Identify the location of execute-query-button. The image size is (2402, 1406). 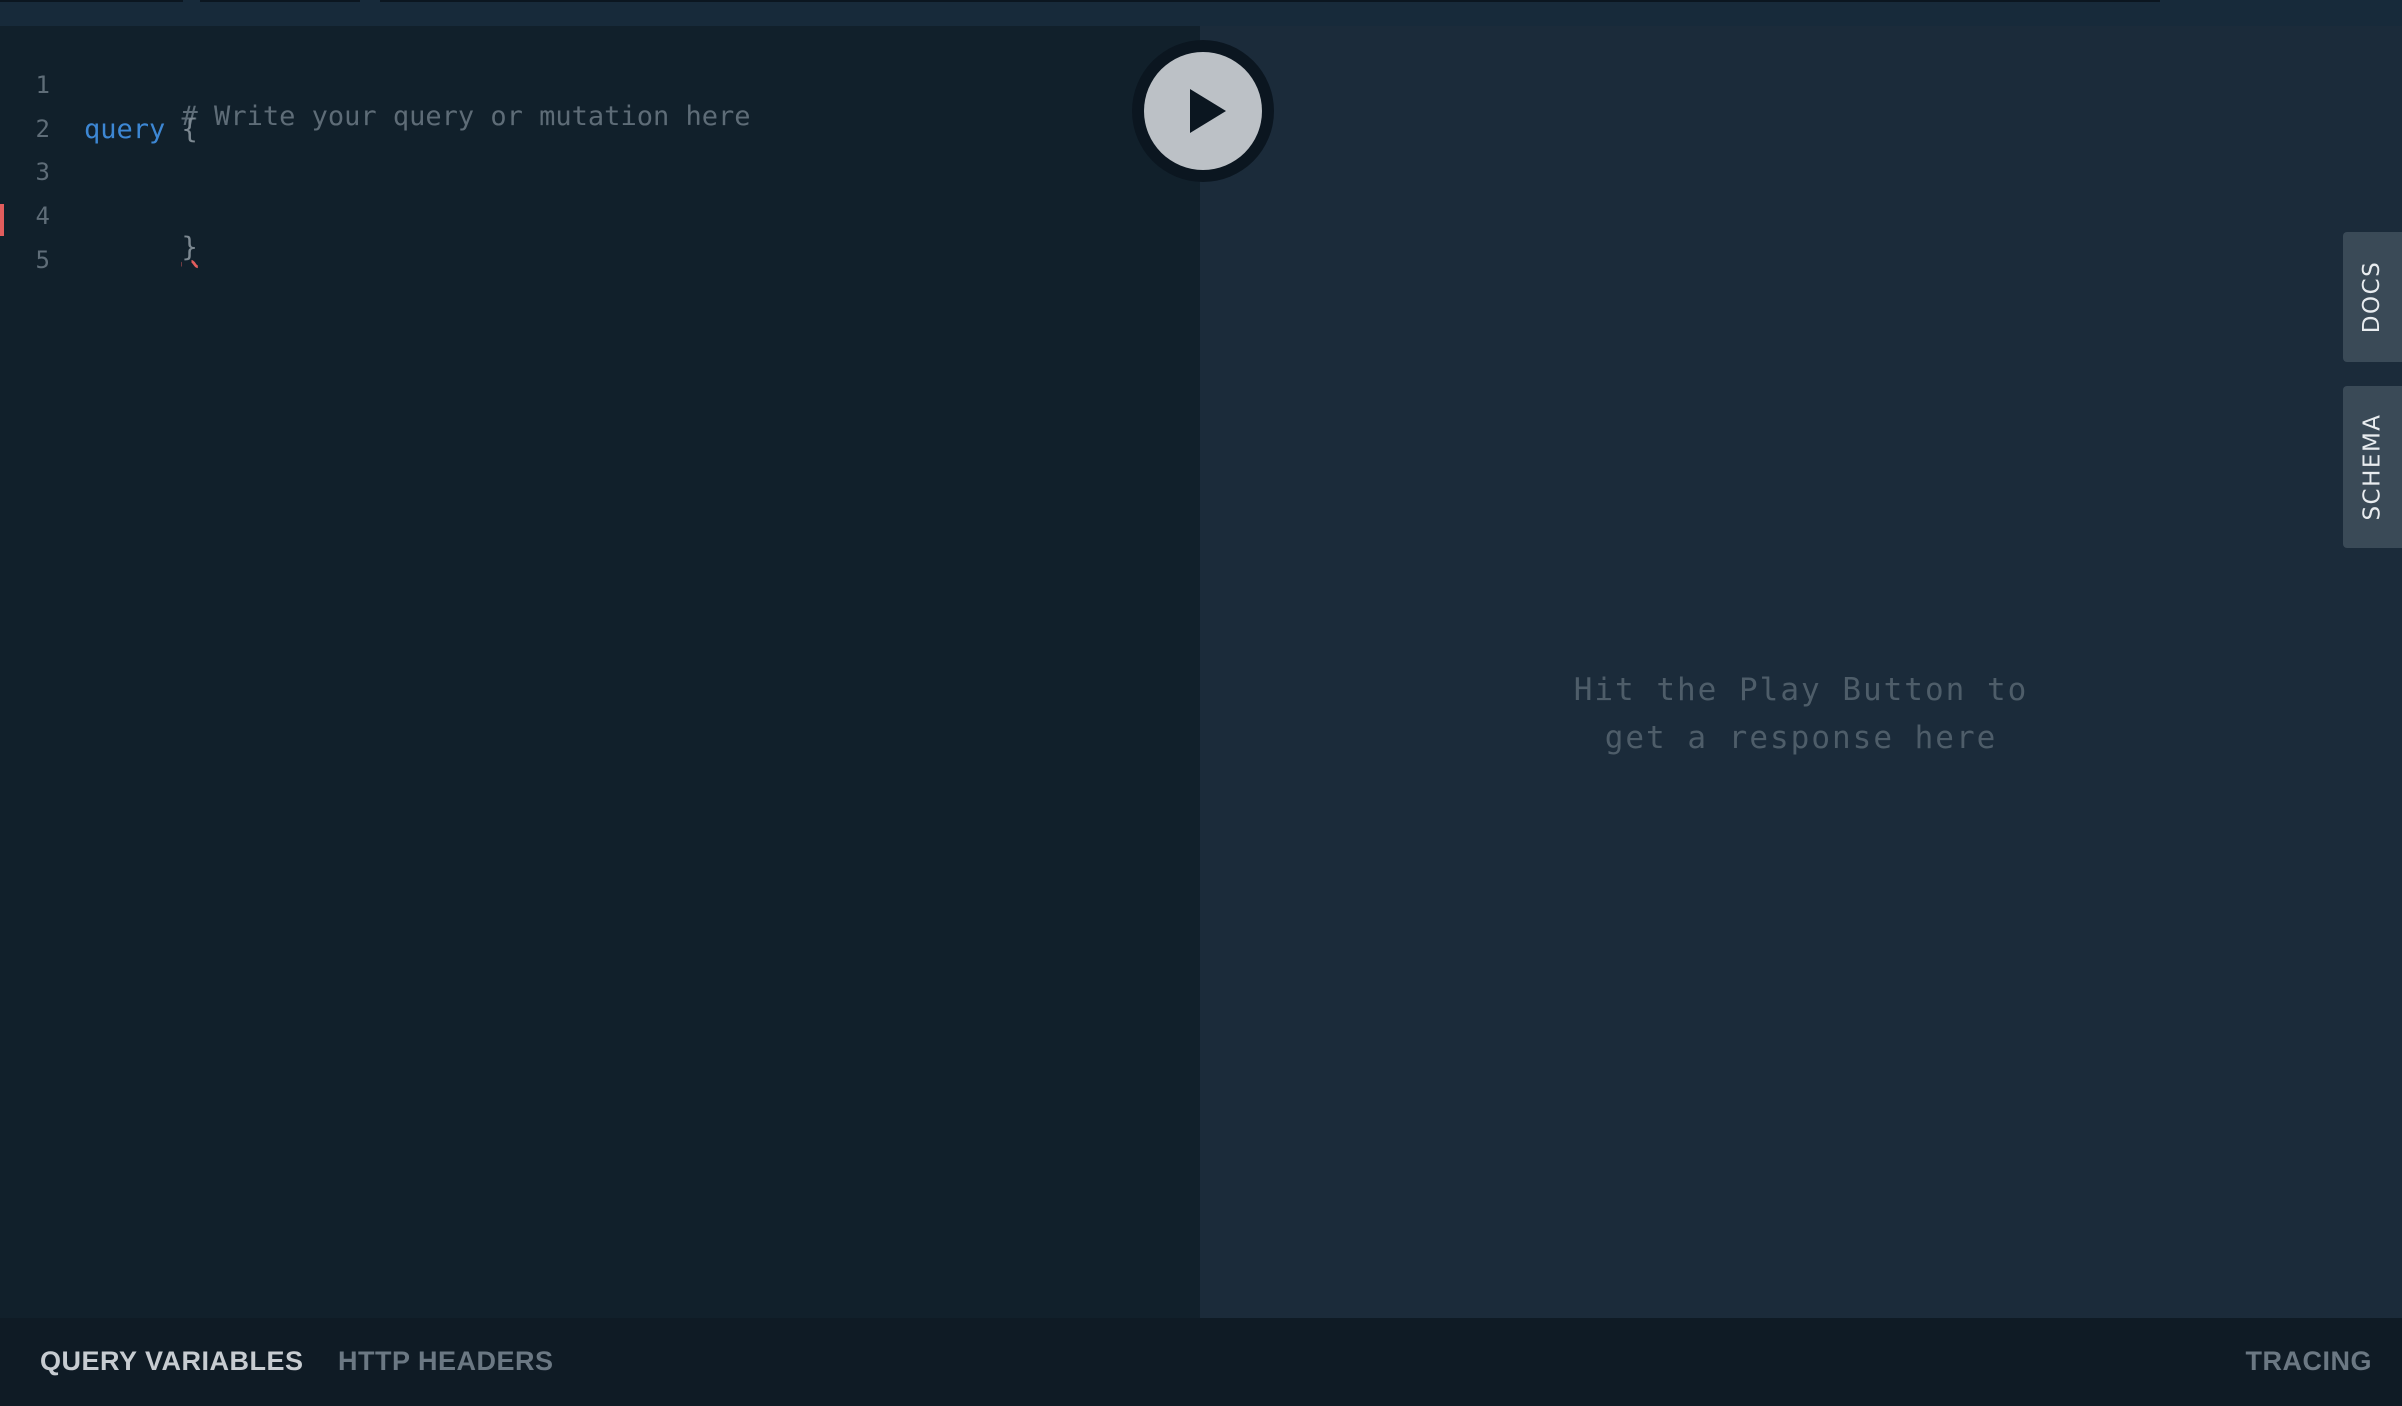
(1203, 111).